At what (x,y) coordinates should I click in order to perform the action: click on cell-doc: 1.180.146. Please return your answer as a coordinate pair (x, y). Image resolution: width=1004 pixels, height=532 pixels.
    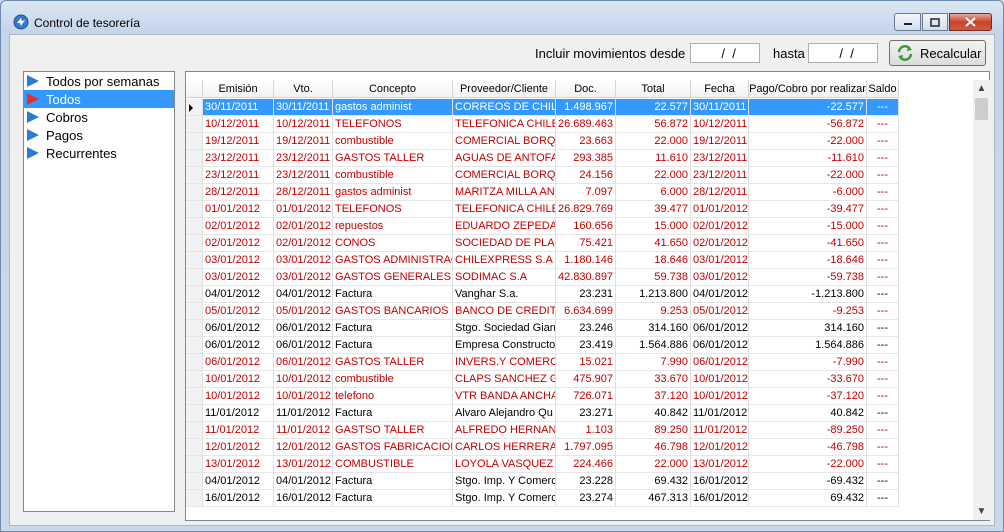
    Looking at the image, I should click on (586, 260).